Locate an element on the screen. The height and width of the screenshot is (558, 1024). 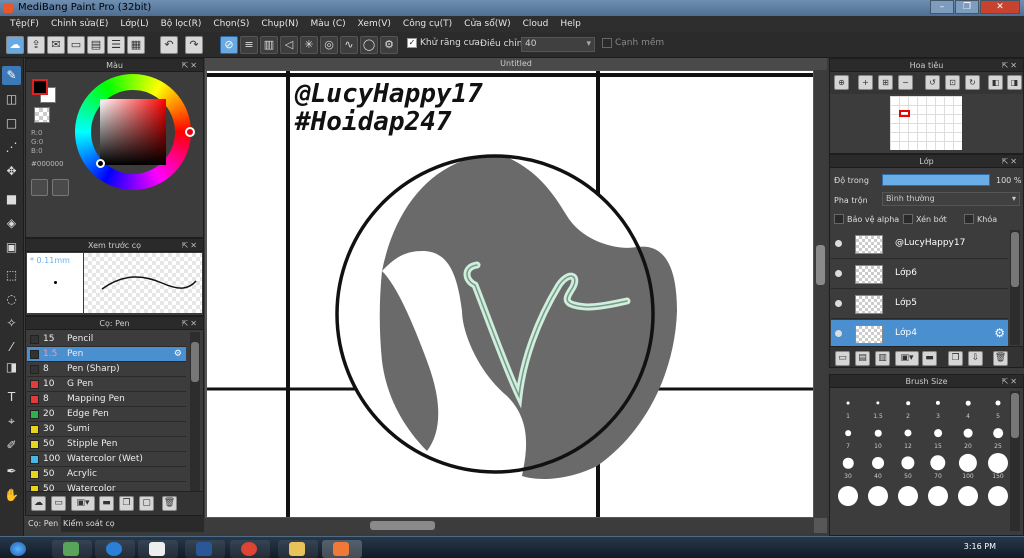
navigator-viewport is located at coordinates (904, 113).